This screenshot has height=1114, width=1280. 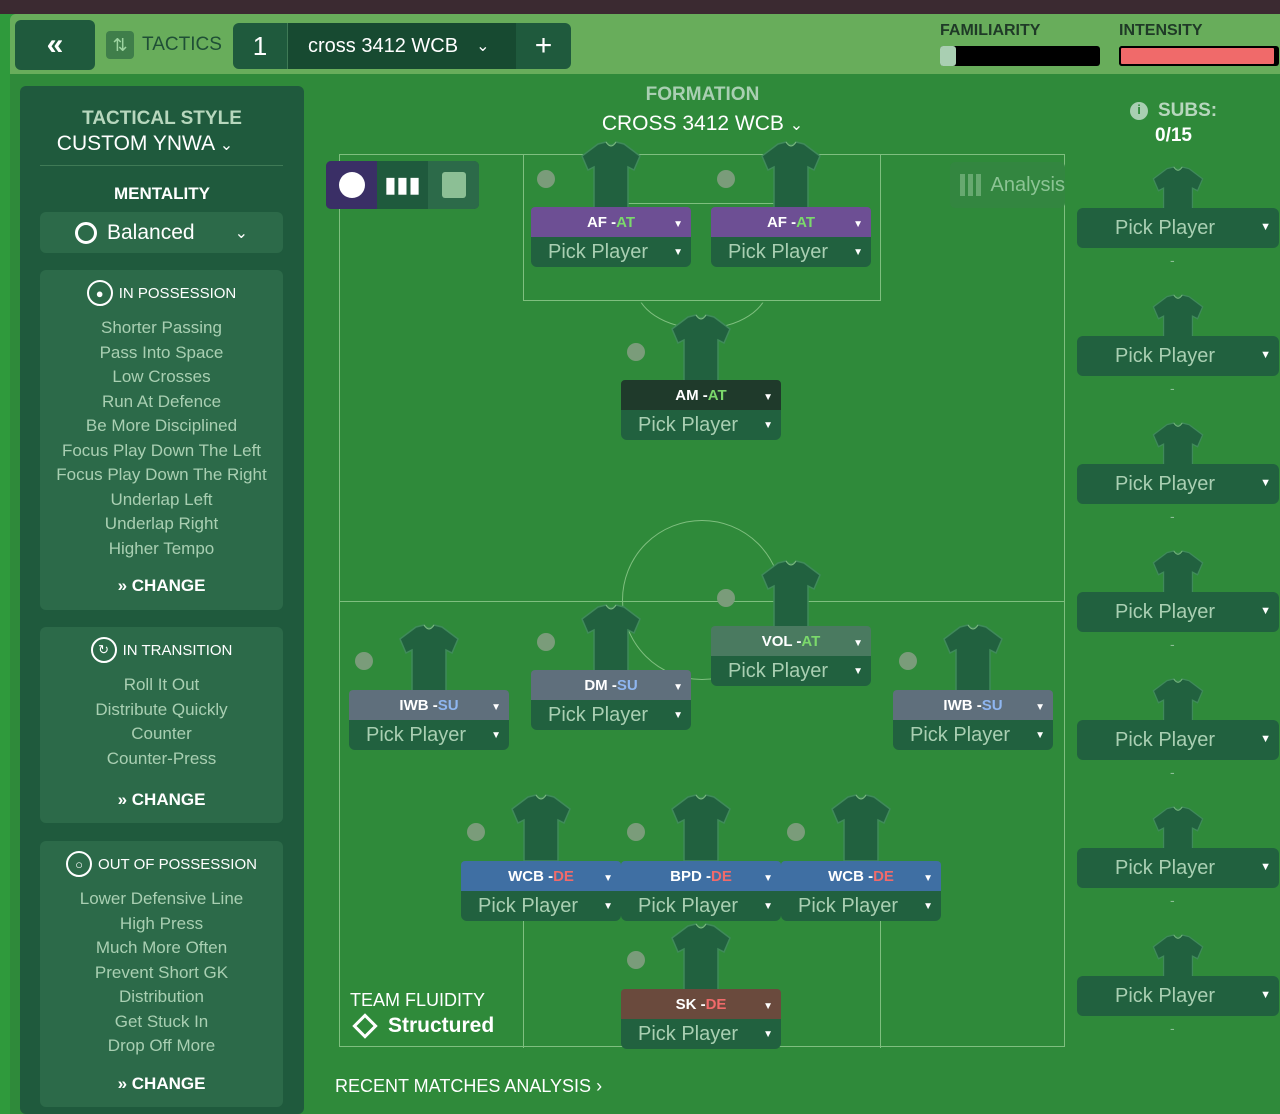 What do you see at coordinates (468, 1086) in the screenshot?
I see `recent-matches-analysis-link: RECENT MATCHES ANALYSIS ›` at bounding box center [468, 1086].